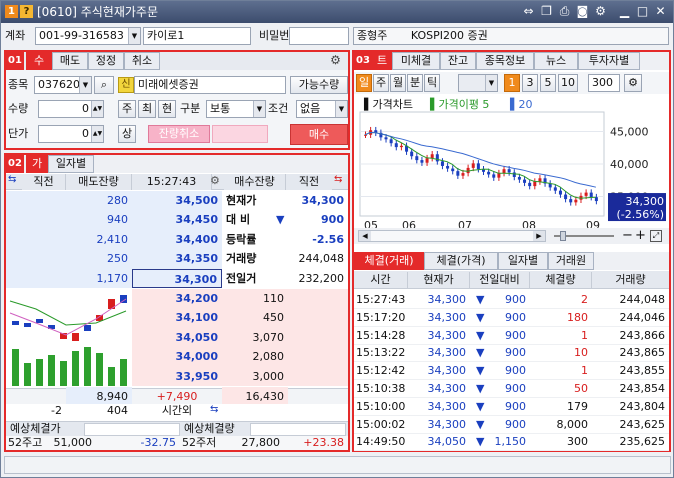 This screenshot has height=478, width=674. What do you see at coordinates (629, 132) in the screenshot?
I see `y-tick-label: 45,000` at bounding box center [629, 132].